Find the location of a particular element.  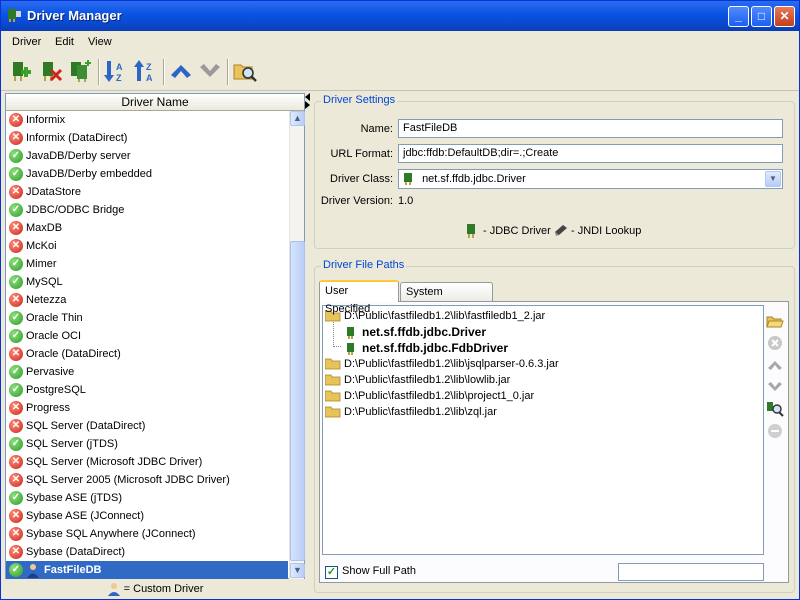

sort-descending-icon: ZA is located at coordinates (146, 71).